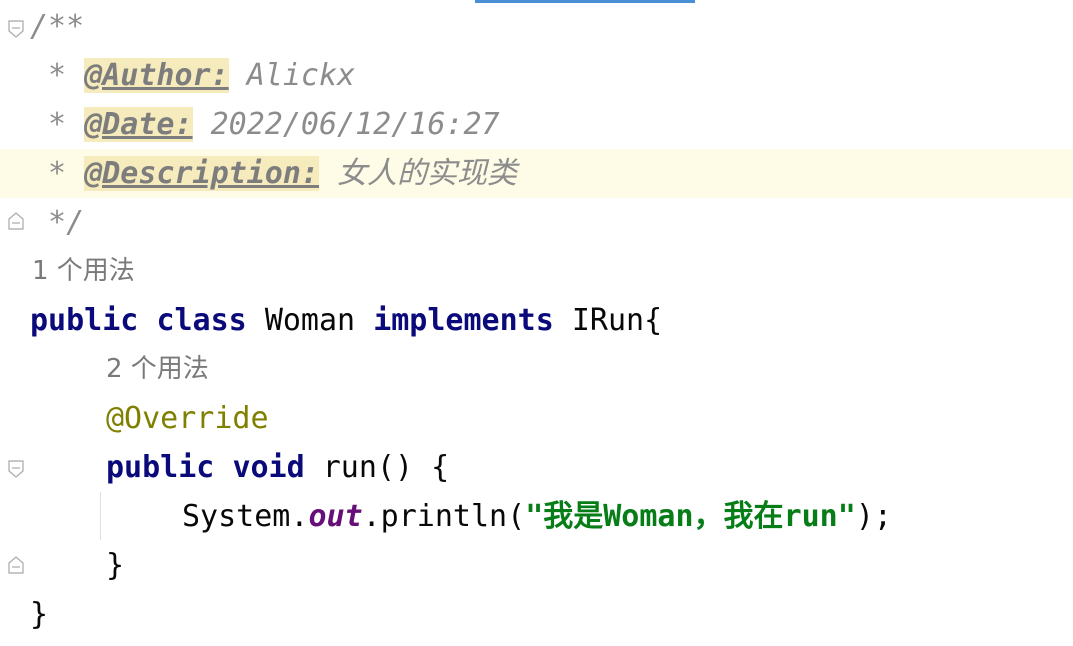  What do you see at coordinates (463, 320) in the screenshot?
I see `keyword-implements: implements` at bounding box center [463, 320].